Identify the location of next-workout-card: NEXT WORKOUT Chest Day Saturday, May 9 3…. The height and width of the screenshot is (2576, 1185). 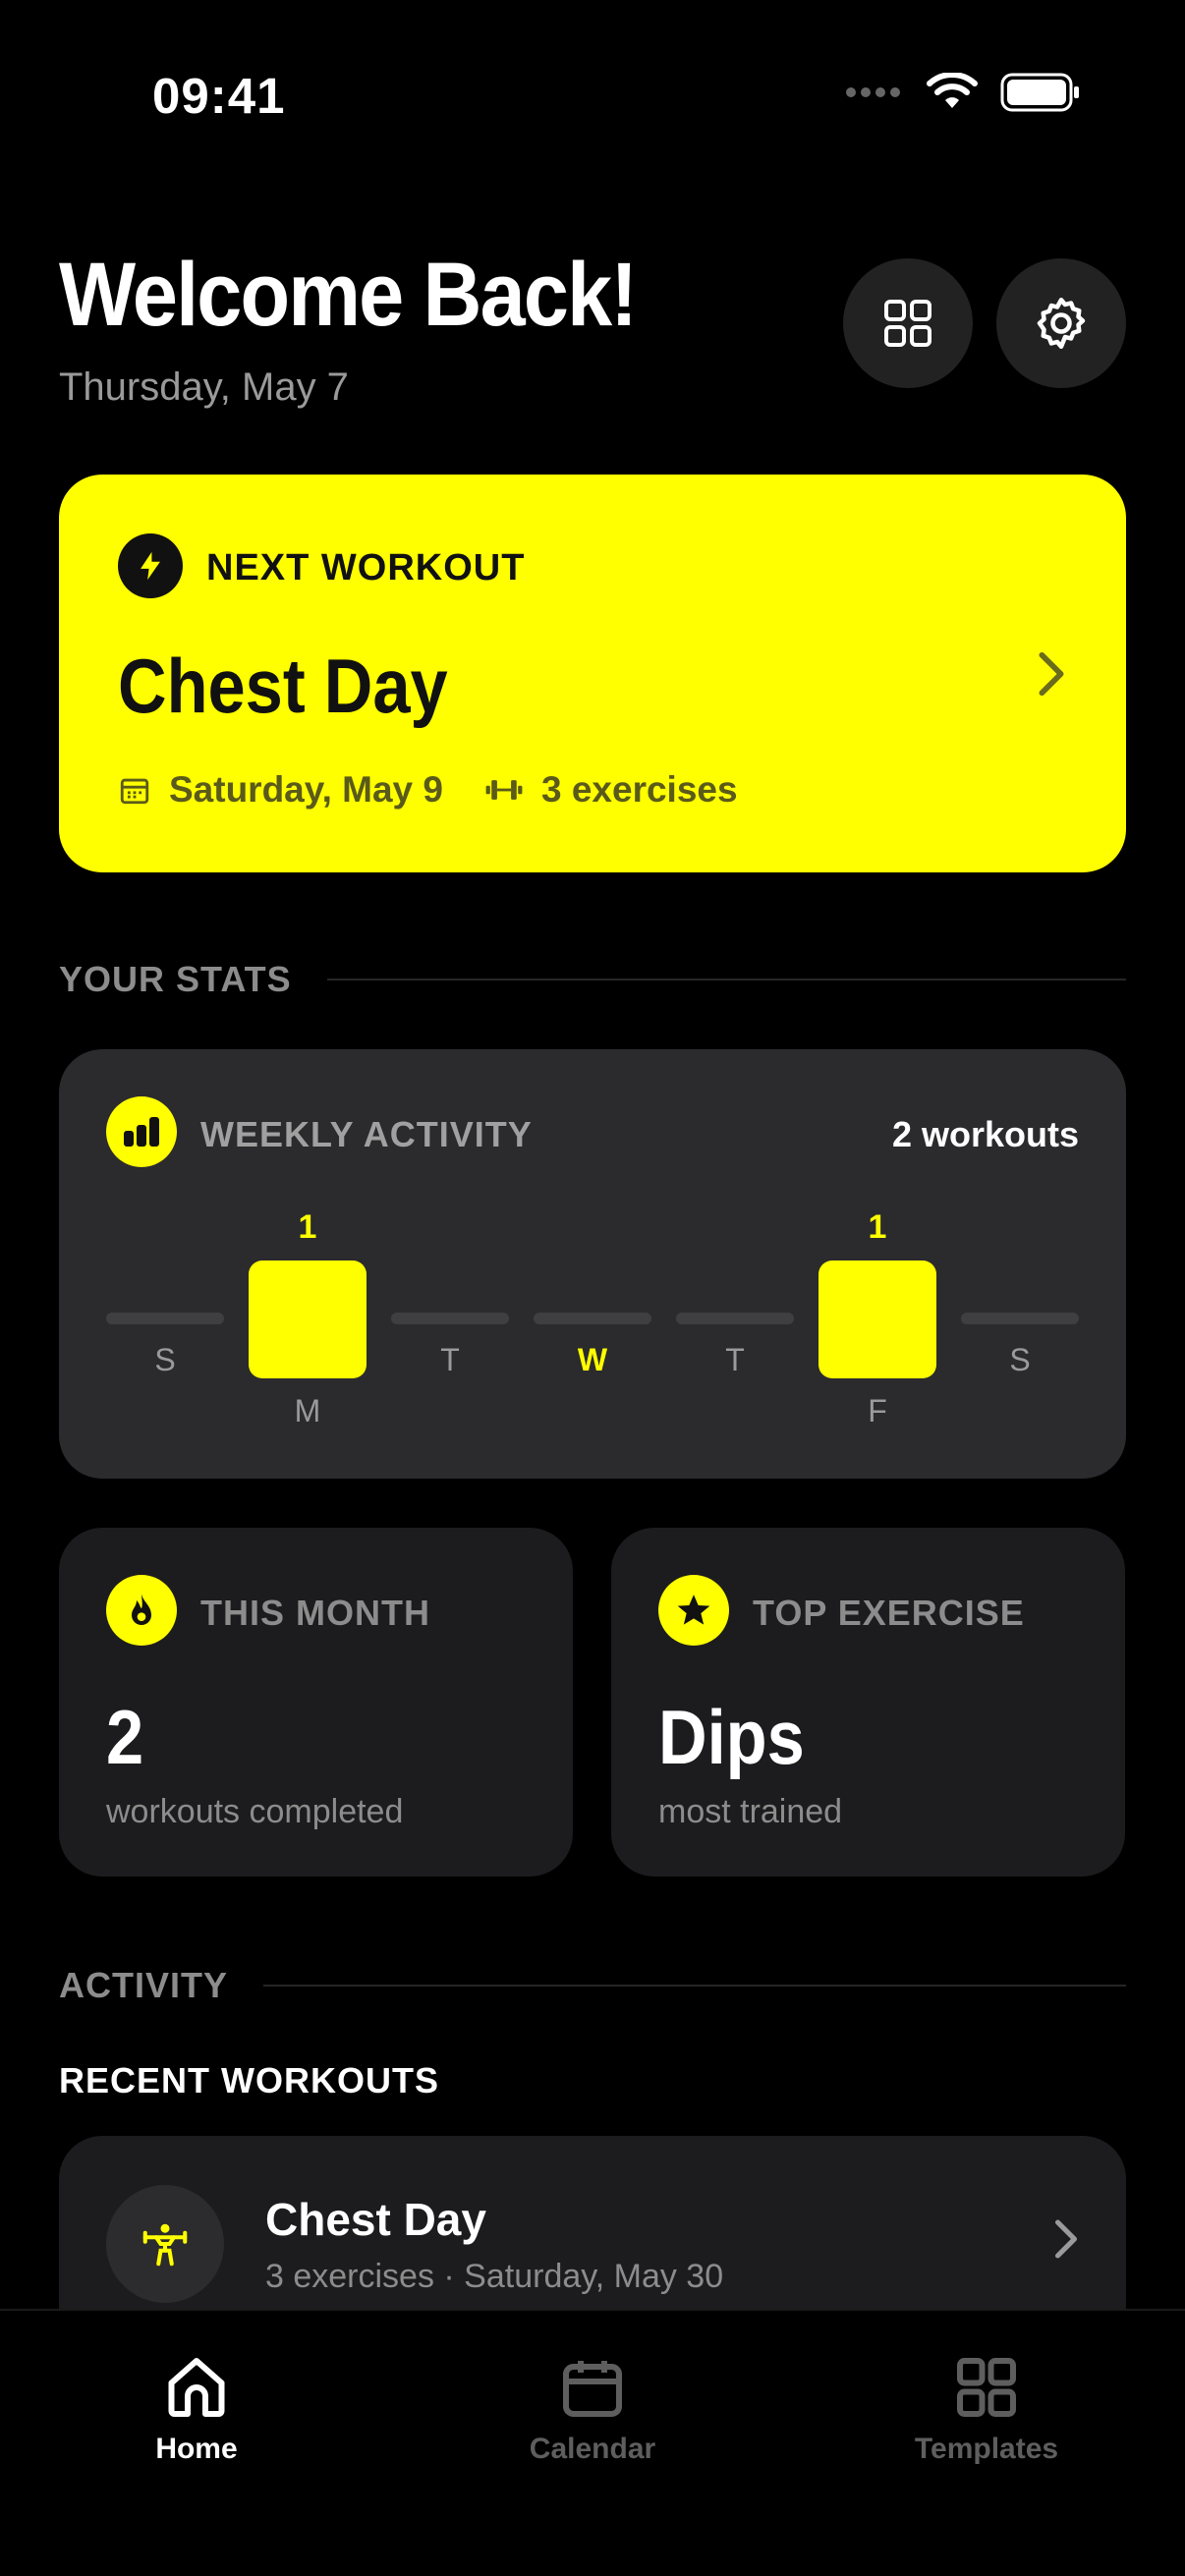
(592, 673).